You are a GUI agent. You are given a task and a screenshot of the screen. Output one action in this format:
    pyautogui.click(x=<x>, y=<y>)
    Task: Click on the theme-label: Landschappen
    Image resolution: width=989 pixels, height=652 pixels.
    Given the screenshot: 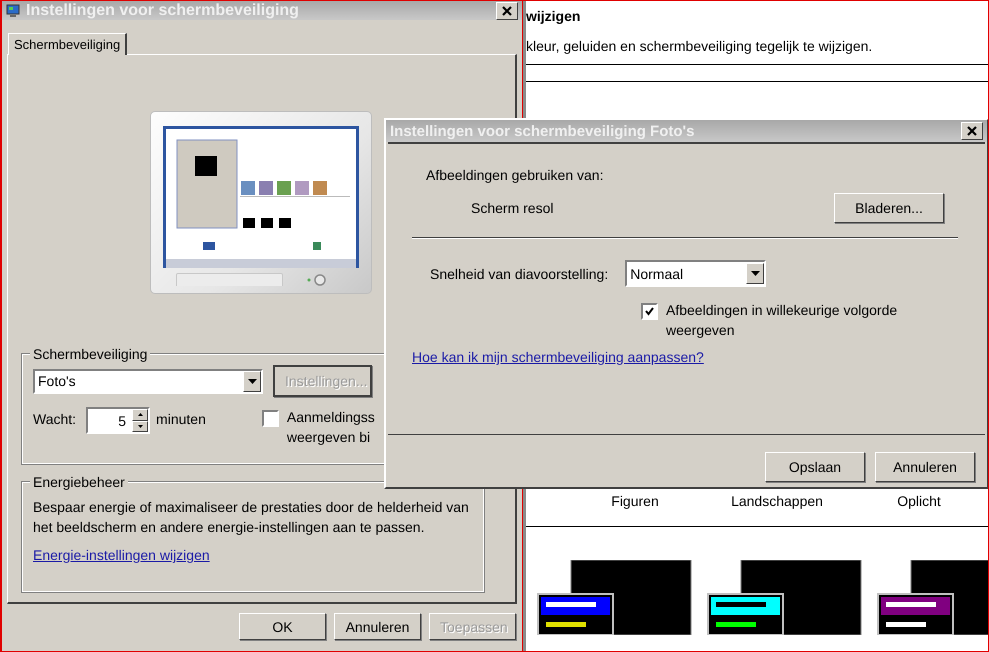 What is the action you would take?
    pyautogui.click(x=777, y=501)
    